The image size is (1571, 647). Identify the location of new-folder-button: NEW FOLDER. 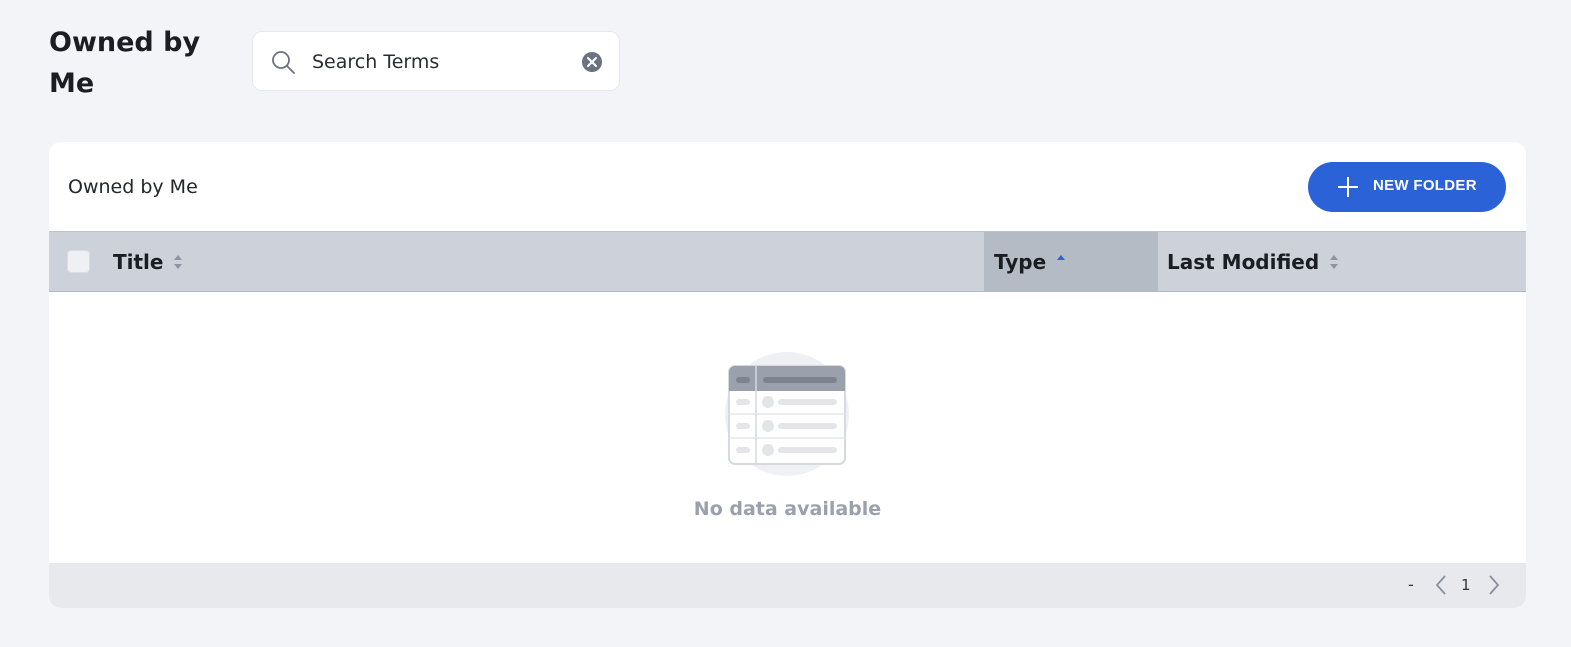
(1407, 187).